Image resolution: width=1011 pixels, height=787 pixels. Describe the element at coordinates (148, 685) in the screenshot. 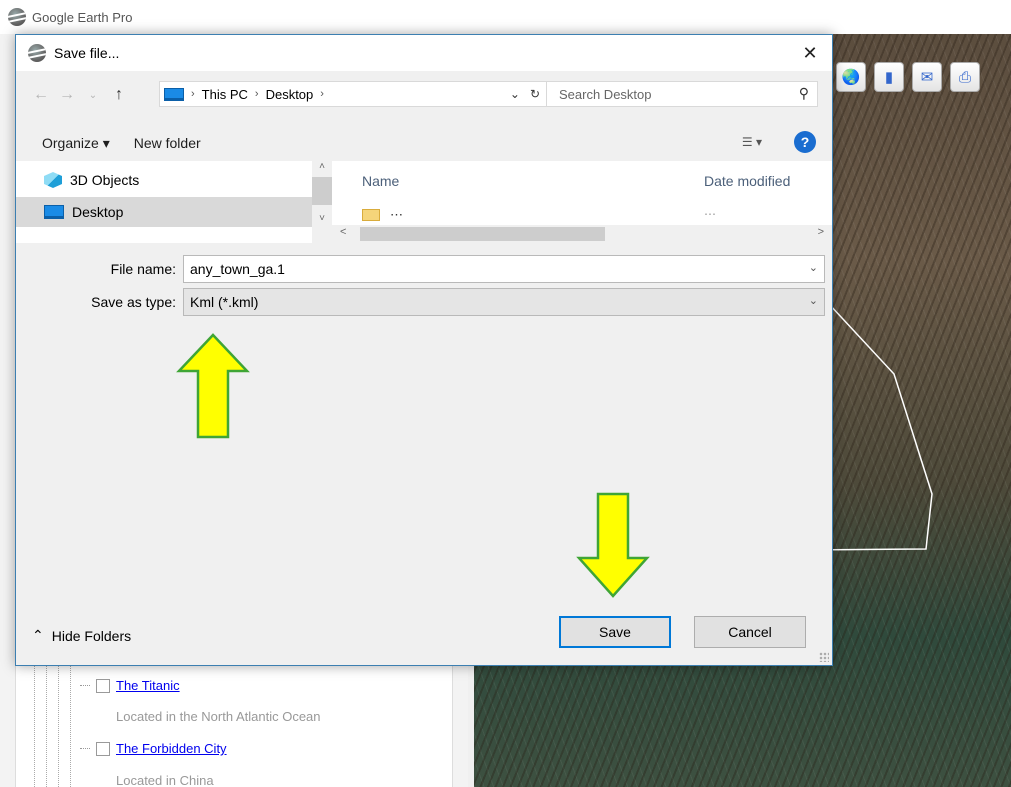

I see `place-link: The Titanic` at that location.